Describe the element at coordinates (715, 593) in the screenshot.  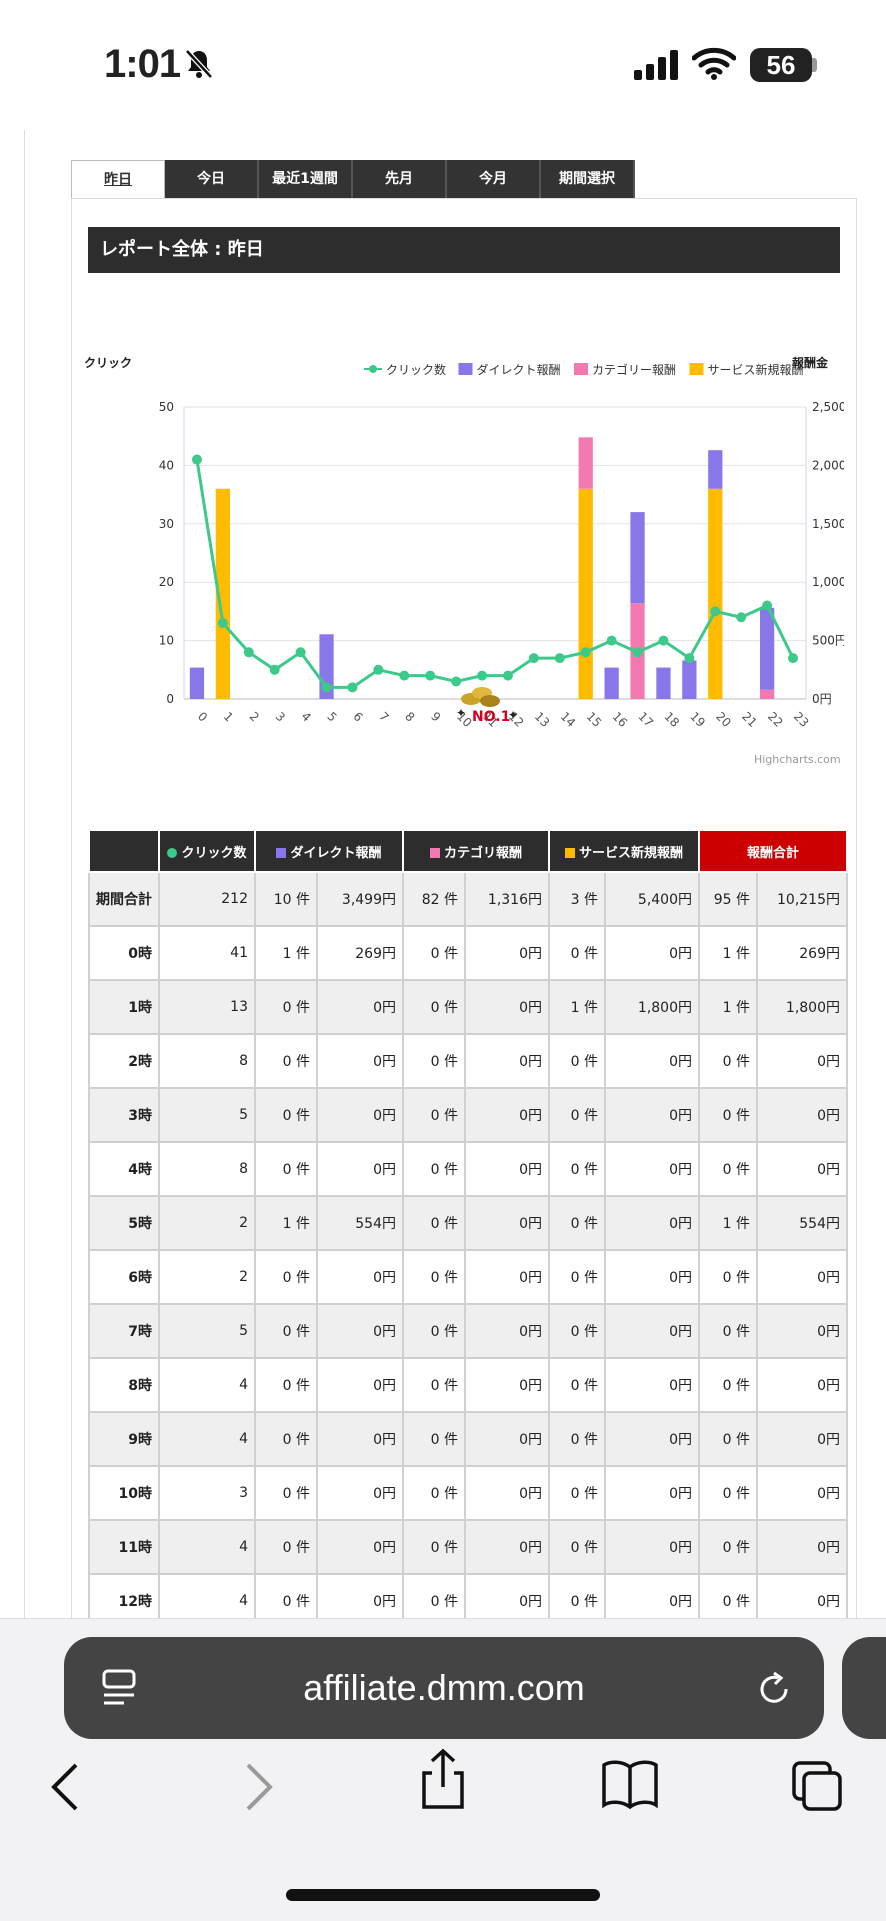
I see `bar-service` at that location.